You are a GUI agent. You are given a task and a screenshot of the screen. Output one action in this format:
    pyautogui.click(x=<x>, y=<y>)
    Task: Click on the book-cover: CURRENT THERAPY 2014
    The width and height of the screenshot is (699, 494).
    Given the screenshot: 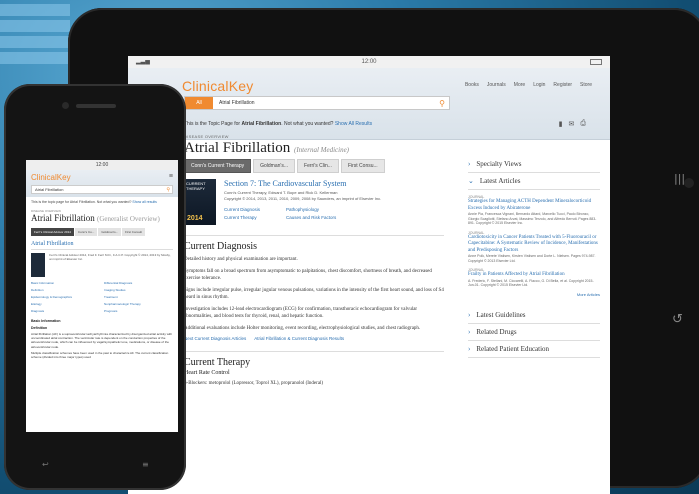 What is the action you would take?
    pyautogui.click(x=200, y=202)
    